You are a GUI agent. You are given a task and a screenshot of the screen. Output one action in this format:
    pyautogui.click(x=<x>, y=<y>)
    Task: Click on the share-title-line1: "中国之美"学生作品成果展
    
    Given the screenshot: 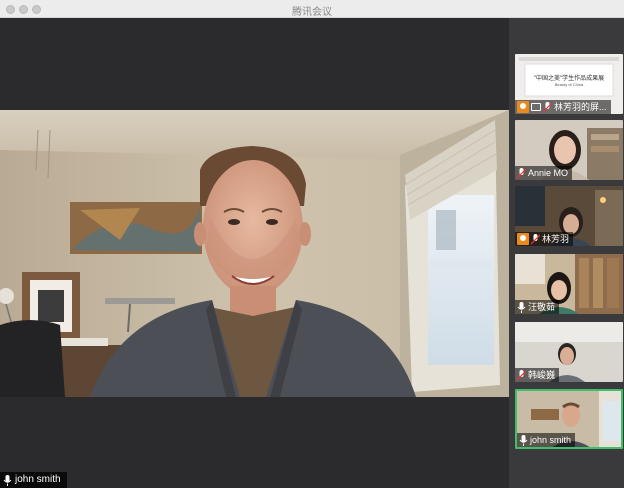 What is the action you would take?
    pyautogui.click(x=569, y=79)
    